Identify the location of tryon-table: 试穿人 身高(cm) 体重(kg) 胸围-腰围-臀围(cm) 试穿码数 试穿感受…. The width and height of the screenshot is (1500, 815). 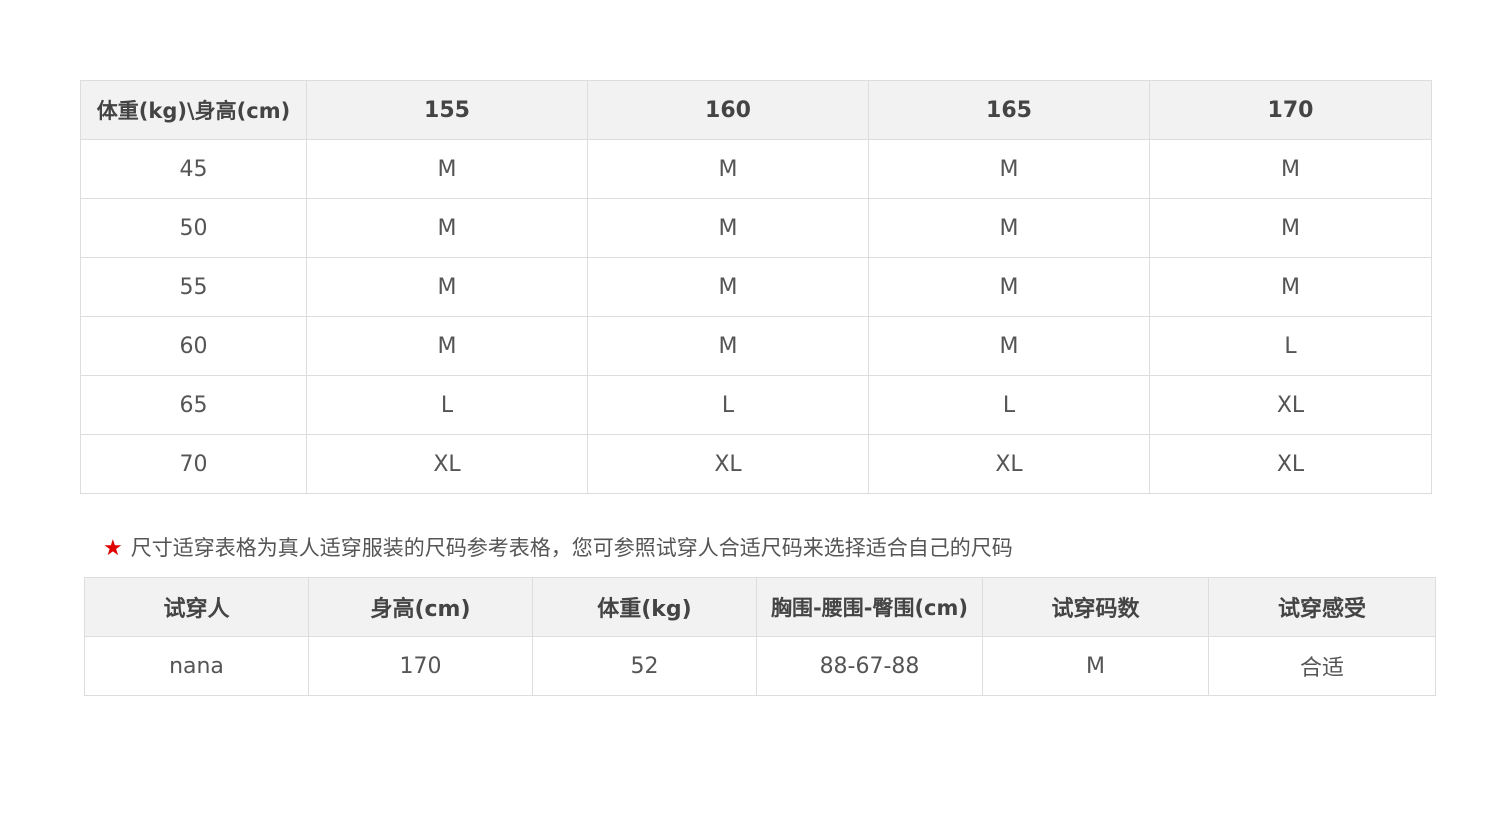
(760, 636).